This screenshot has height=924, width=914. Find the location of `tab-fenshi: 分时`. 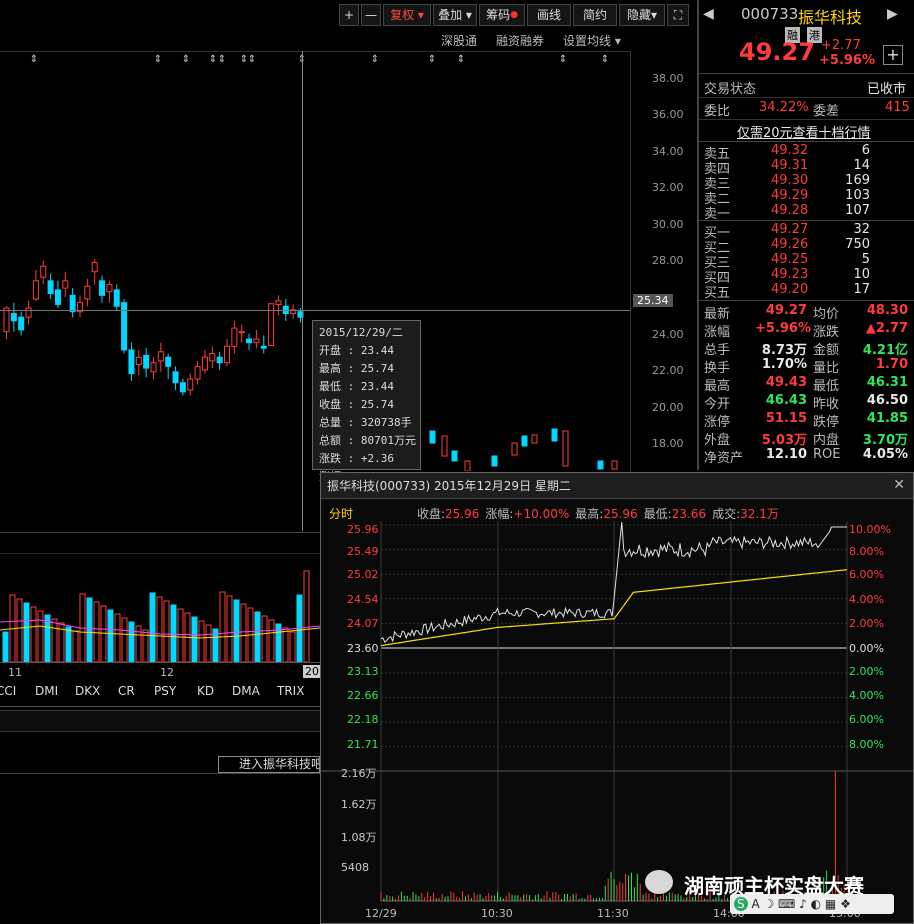

tab-fenshi: 分时 is located at coordinates (341, 513).